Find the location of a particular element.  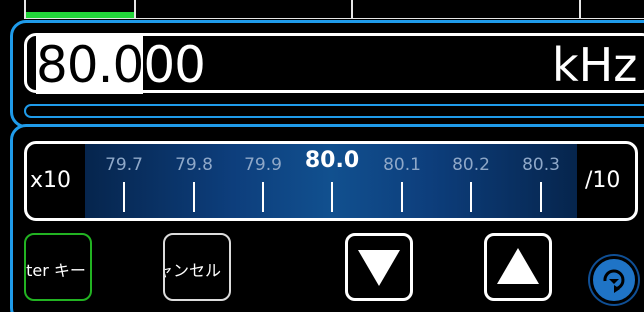

cancel-button: ャンセル is located at coordinates (197, 267).